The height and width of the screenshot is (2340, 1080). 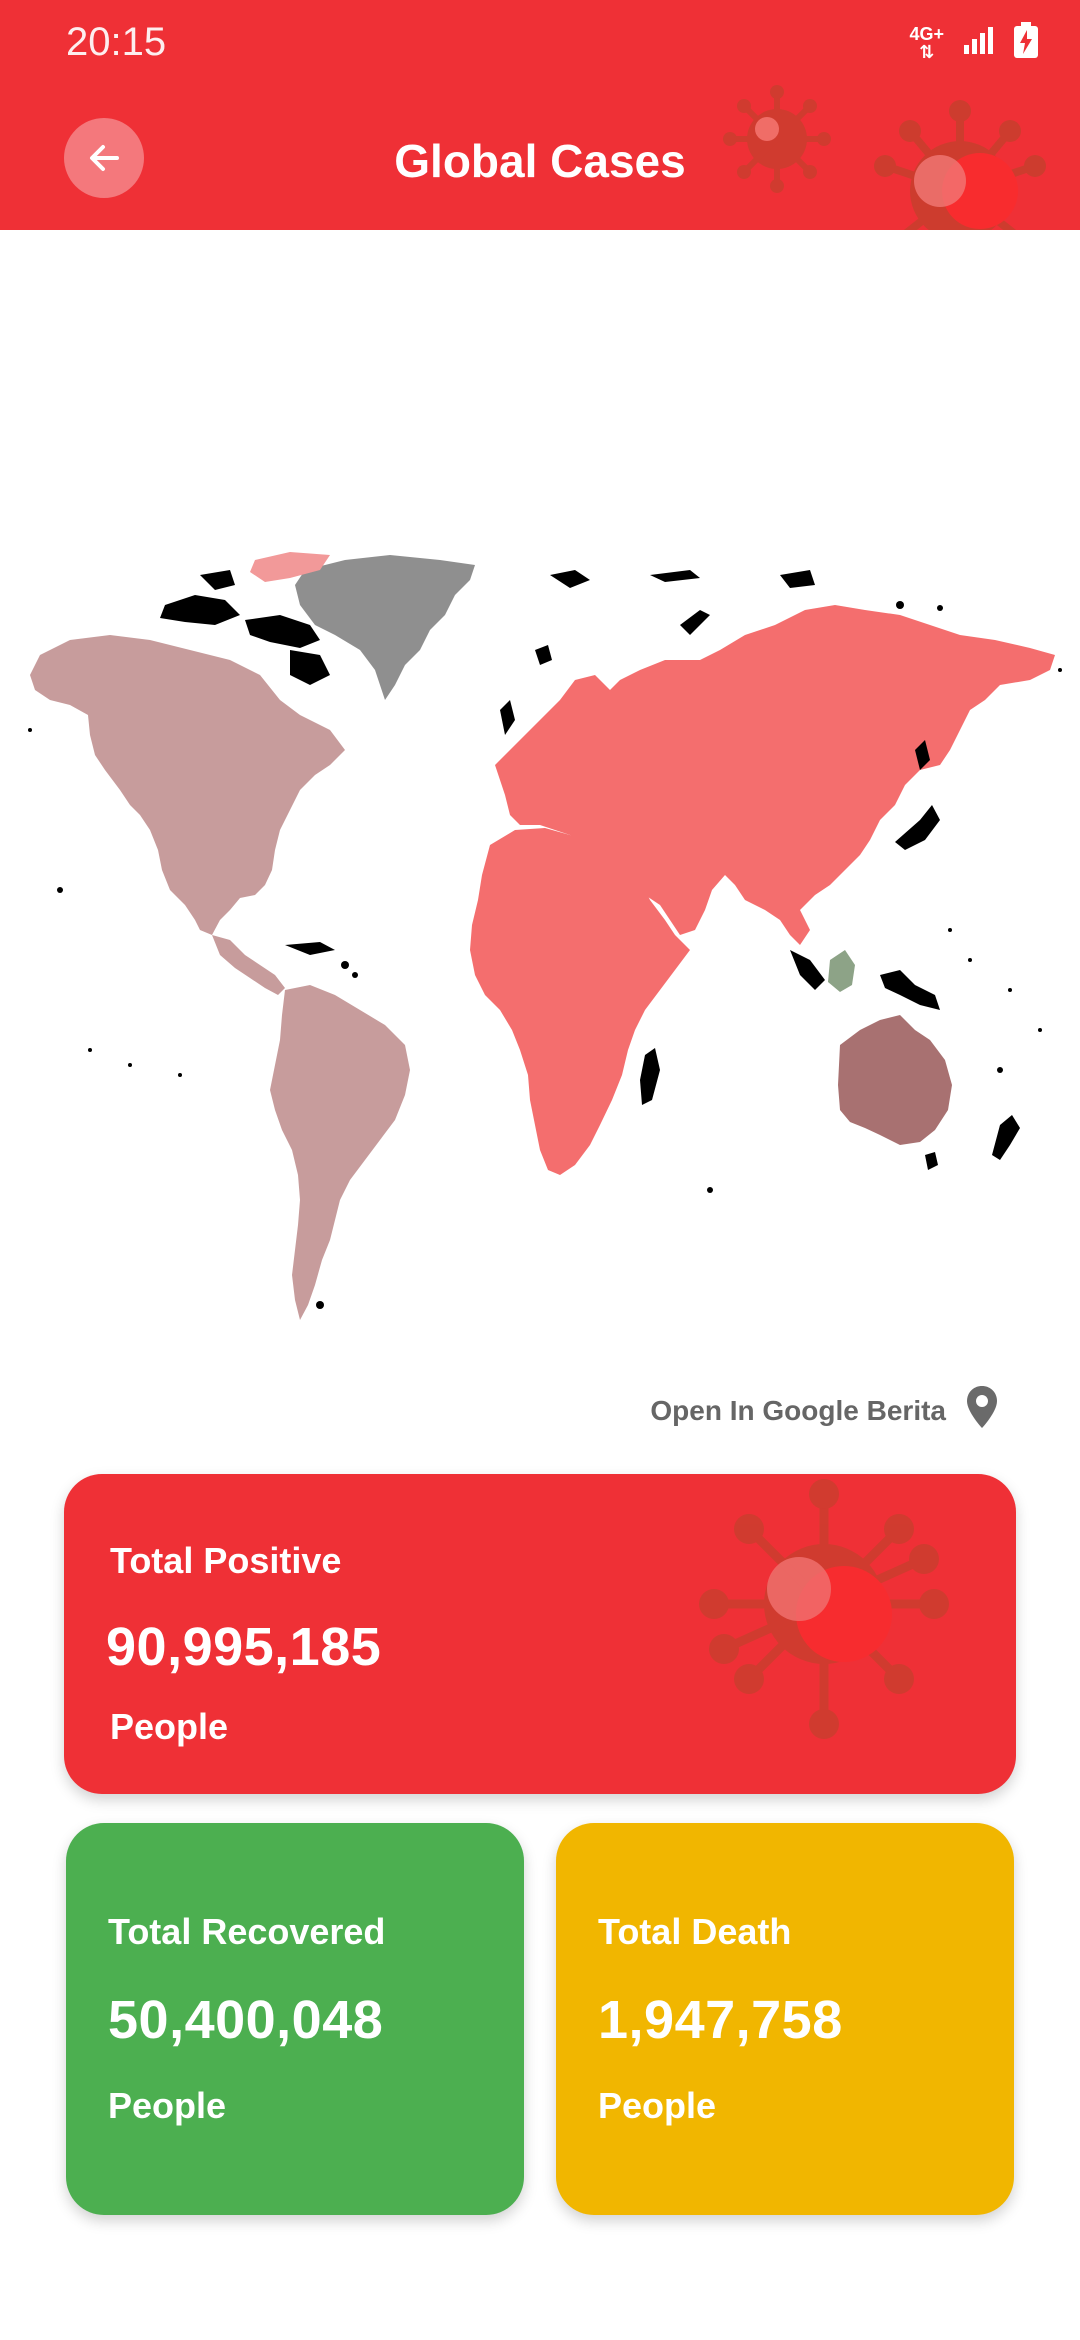 What do you see at coordinates (540, 115) in the screenshot?
I see `app-header: 20:15 4G+ ⇅ Global Cases` at bounding box center [540, 115].